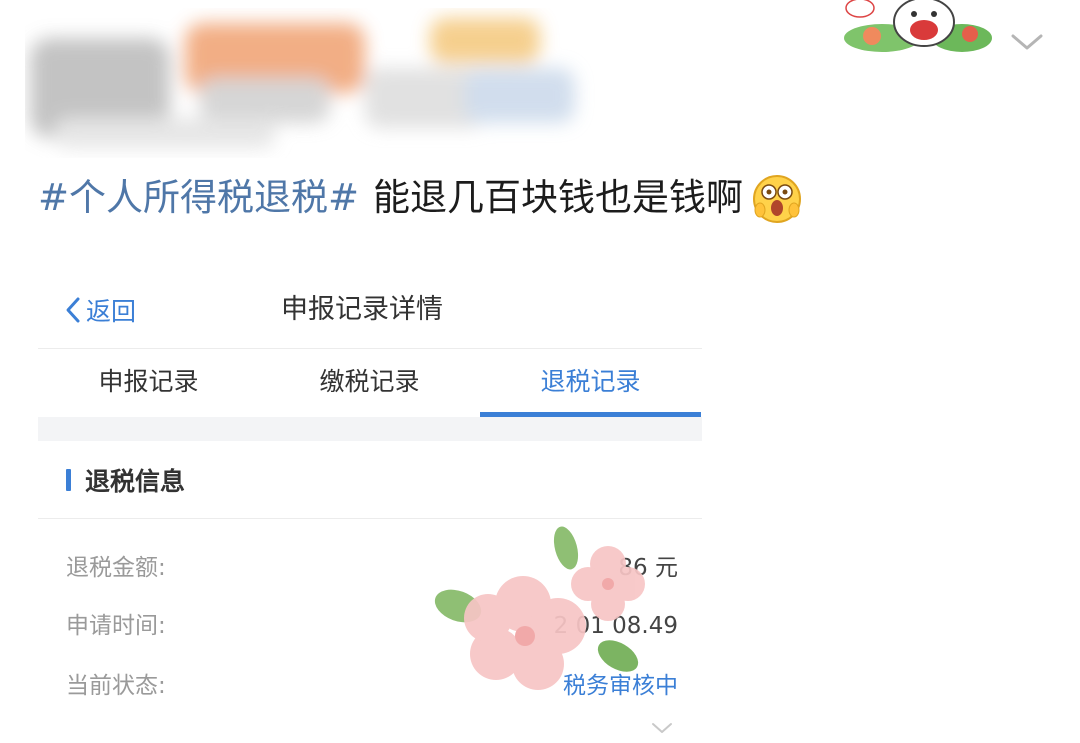 The height and width of the screenshot is (743, 1080). I want to click on section-spacer, so click(370, 429).